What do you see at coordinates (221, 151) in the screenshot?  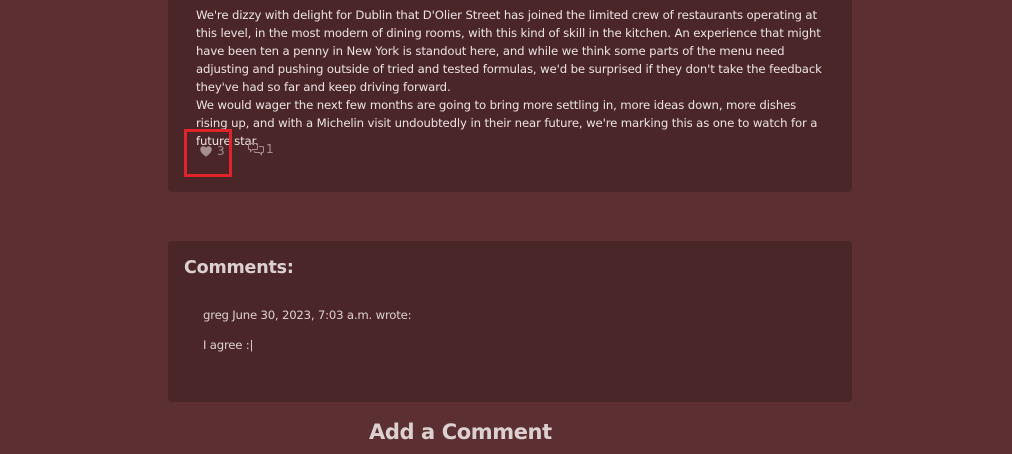 I see `like-count: 3` at bounding box center [221, 151].